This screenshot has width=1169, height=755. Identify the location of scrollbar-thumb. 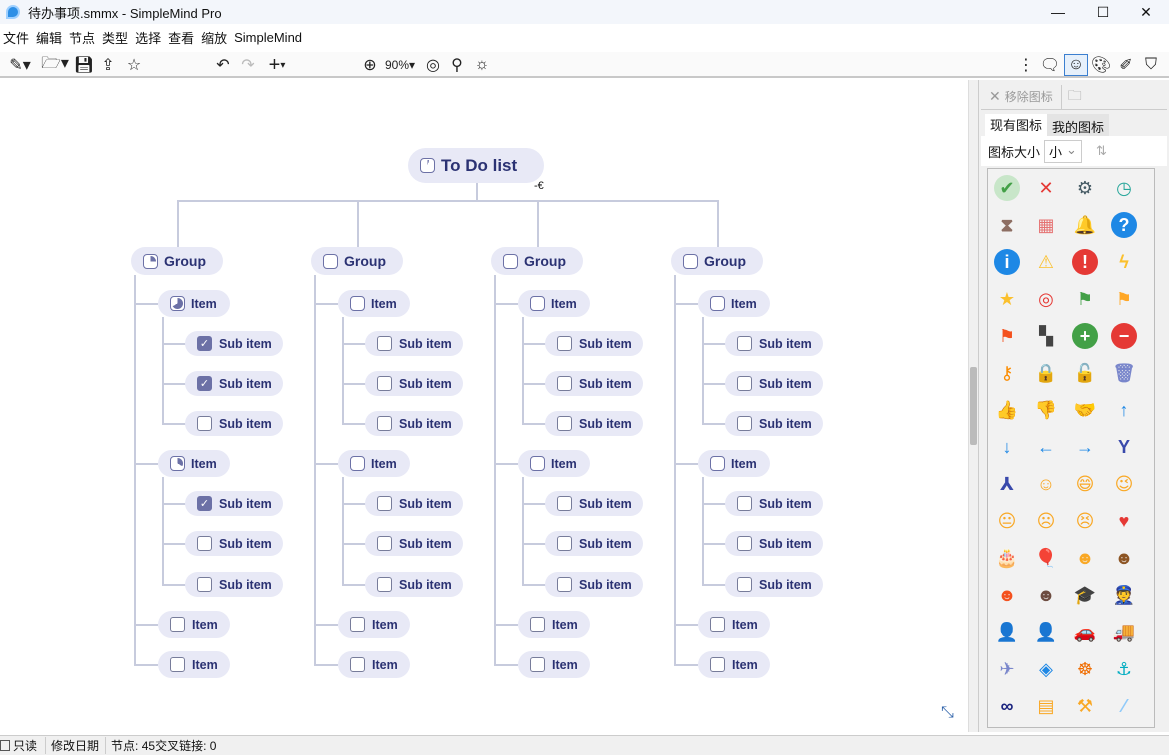
(973, 406).